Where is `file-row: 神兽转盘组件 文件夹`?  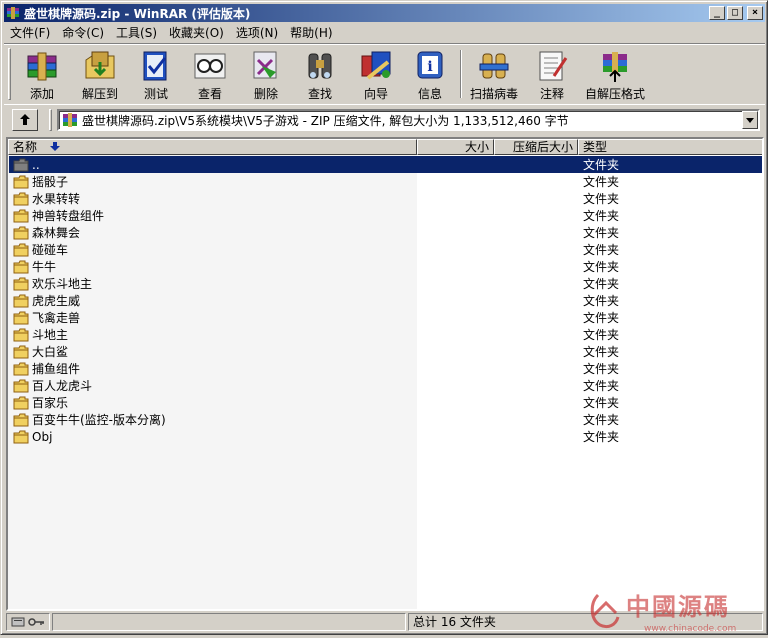 file-row: 神兽转盘组件 文件夹 is located at coordinates (385, 215).